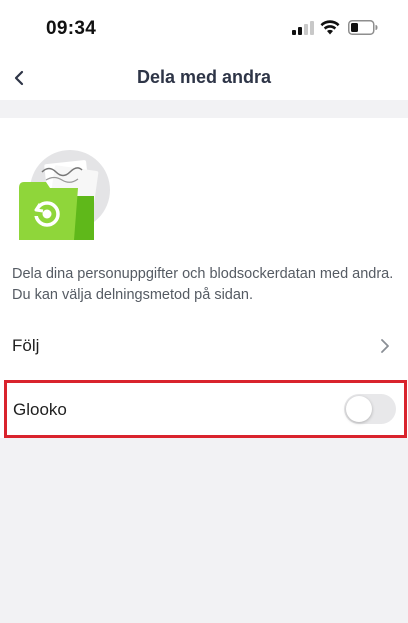 The height and width of the screenshot is (623, 408). I want to click on chevron-right-icon, so click(385, 346).